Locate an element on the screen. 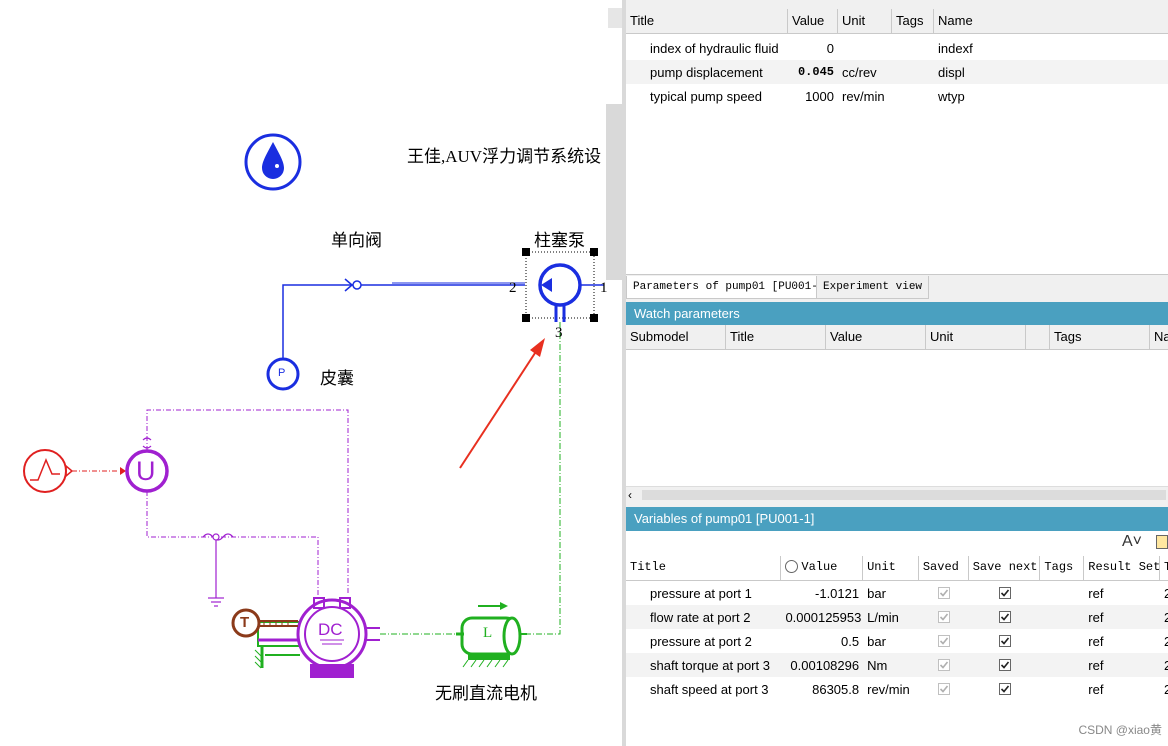 This screenshot has height=746, width=1168. var-header-saved: Saved is located at coordinates (944, 568).